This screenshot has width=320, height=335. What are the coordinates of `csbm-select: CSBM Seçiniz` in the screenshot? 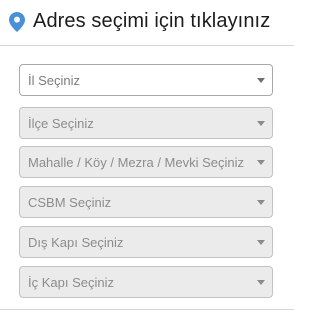 It's located at (146, 202).